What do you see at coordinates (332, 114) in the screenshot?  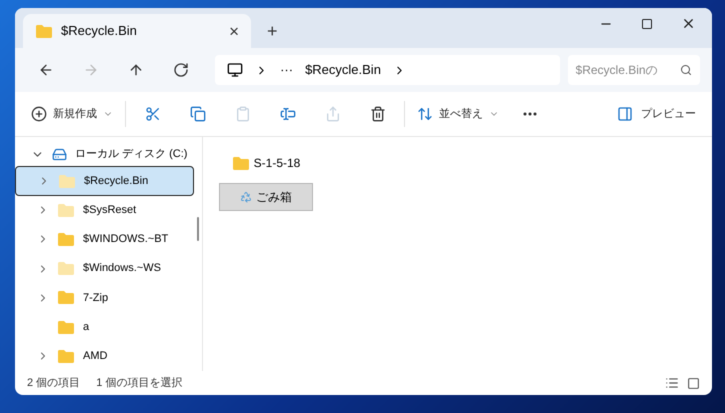 I see `share-icon` at bounding box center [332, 114].